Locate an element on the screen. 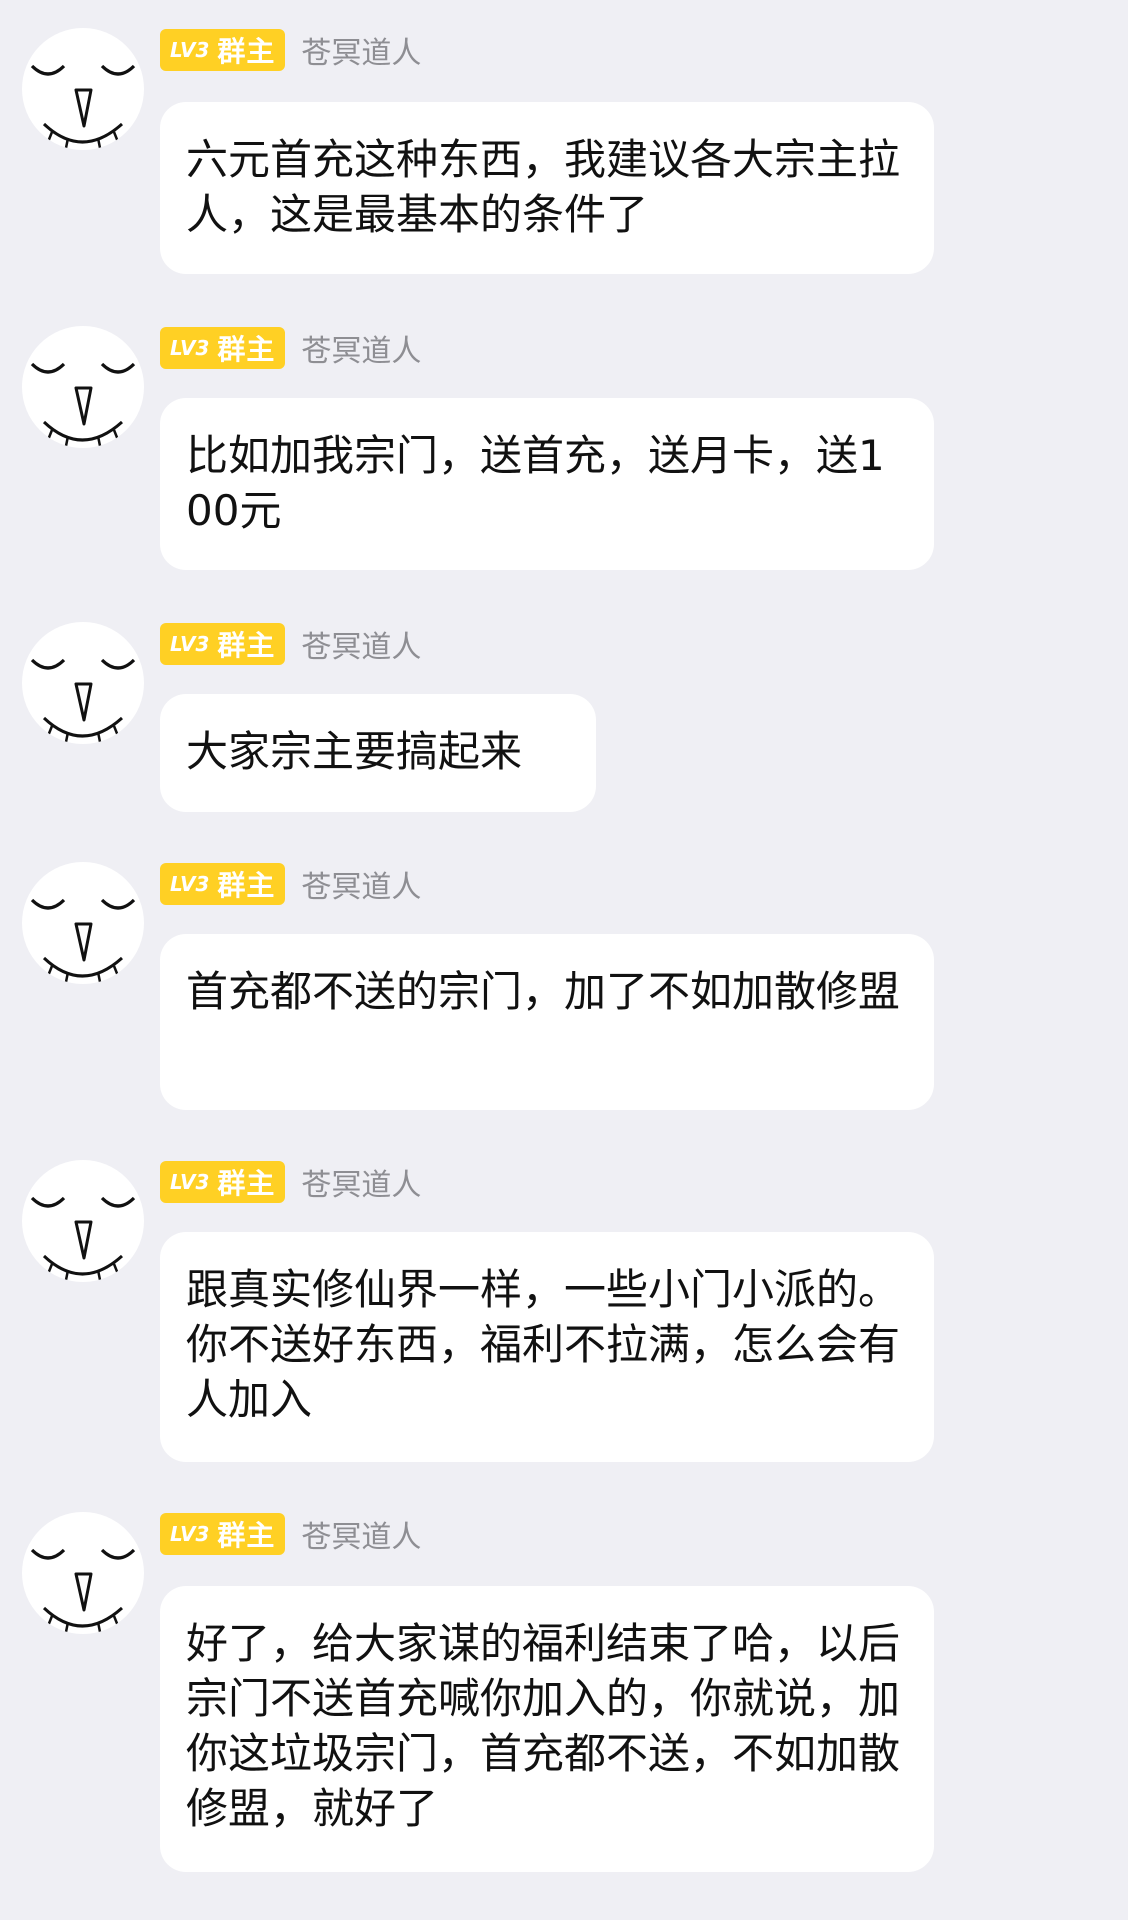 This screenshot has height=1920, width=1128. message-bubble: 首充都不送的宗门，加了不如加散修盟 is located at coordinates (547, 1022).